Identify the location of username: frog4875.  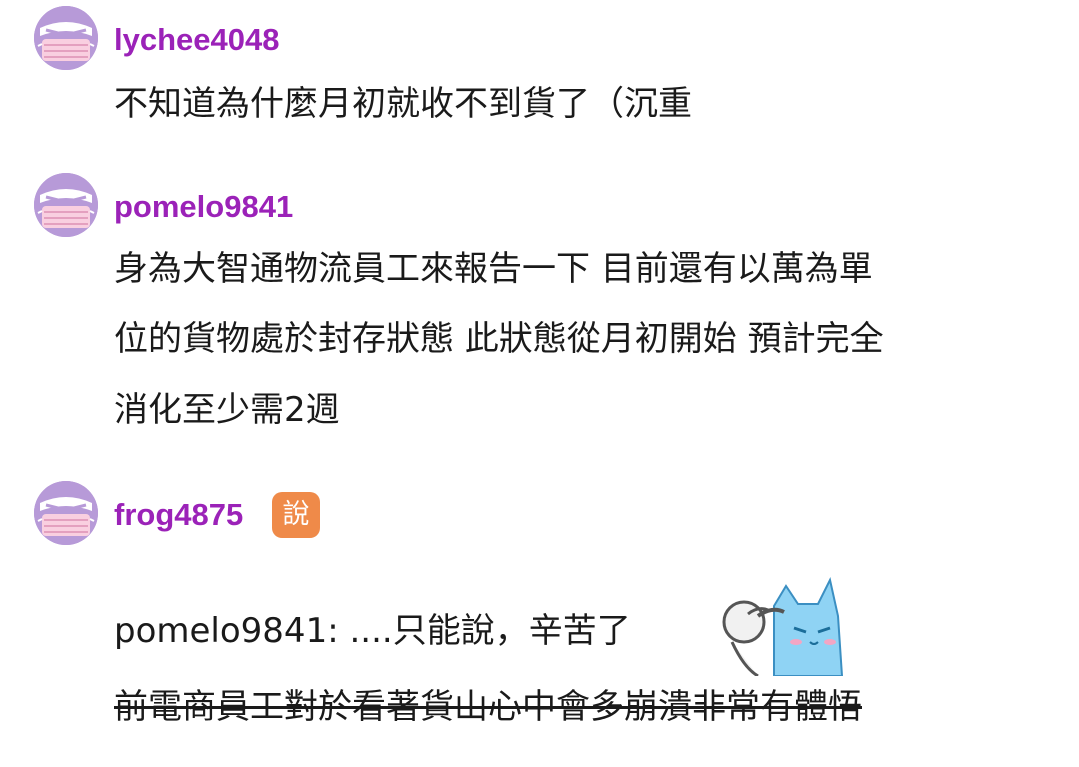
(178, 515).